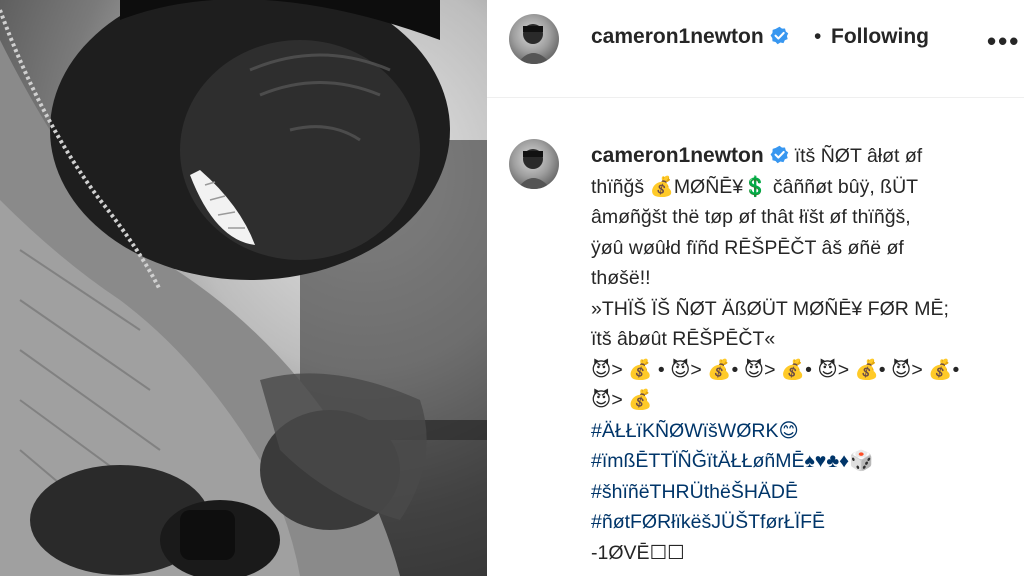 The width and height of the screenshot is (1024, 576). Describe the element at coordinates (1003, 41) in the screenshot. I see `more-options-icon: •••` at that location.